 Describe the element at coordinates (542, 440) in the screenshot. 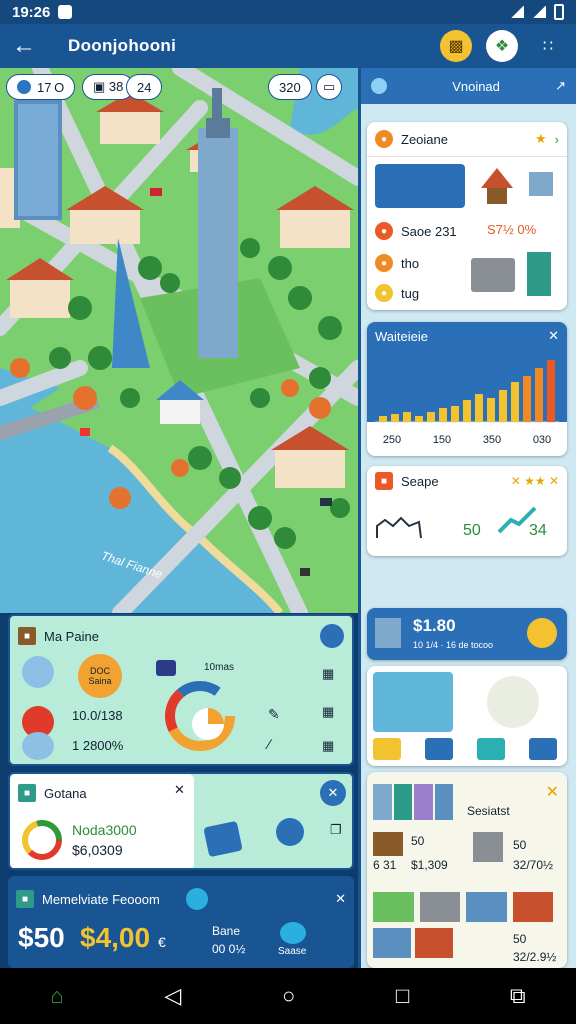

I see `chart-tick: 030` at that location.